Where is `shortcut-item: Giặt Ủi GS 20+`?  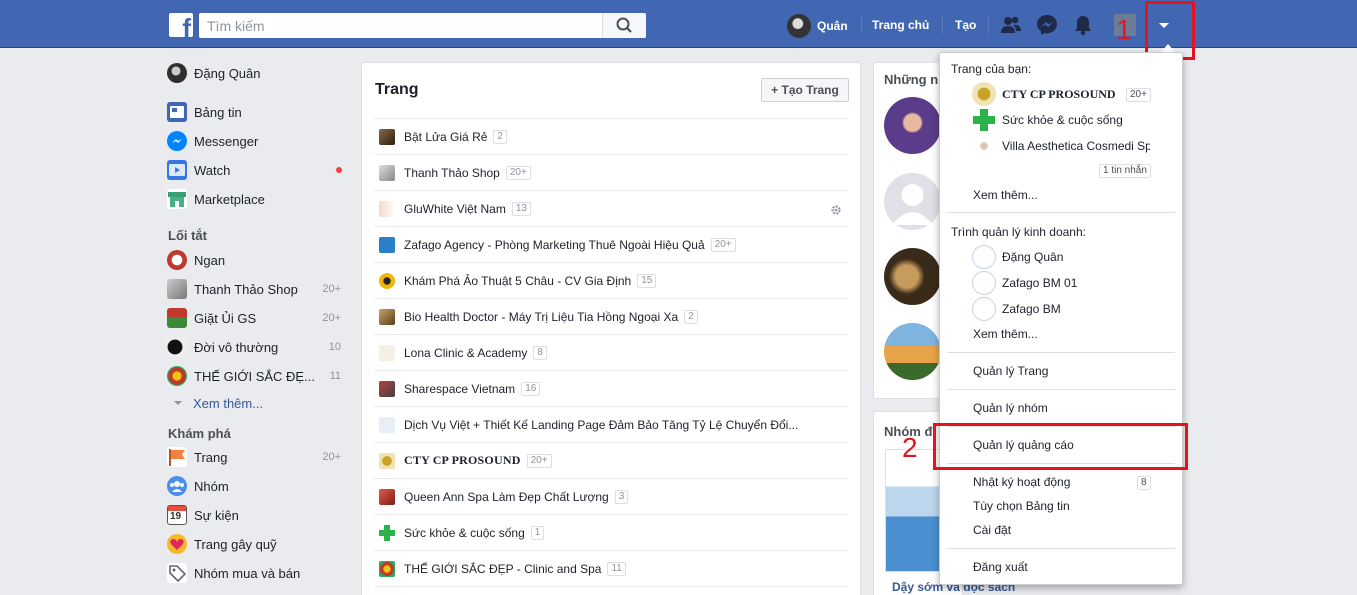 shortcut-item: Giặt Ủi GS 20+ is located at coordinates (257, 318).